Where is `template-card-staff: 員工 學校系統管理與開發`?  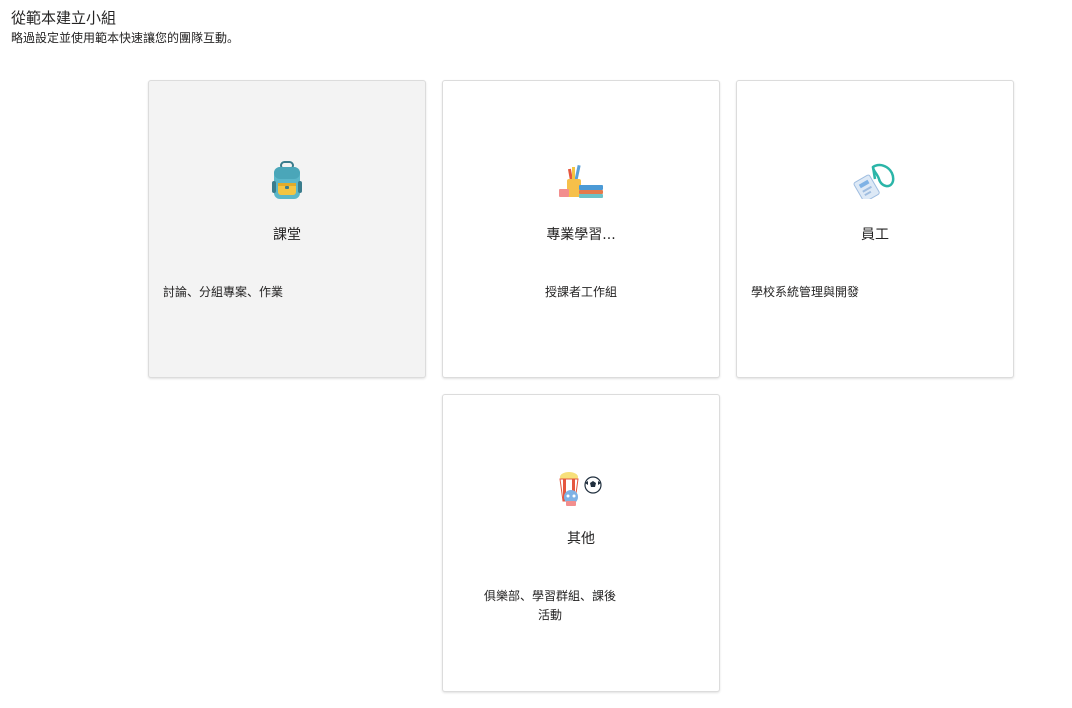
template-card-staff: 員工 學校系統管理與開發 is located at coordinates (875, 229).